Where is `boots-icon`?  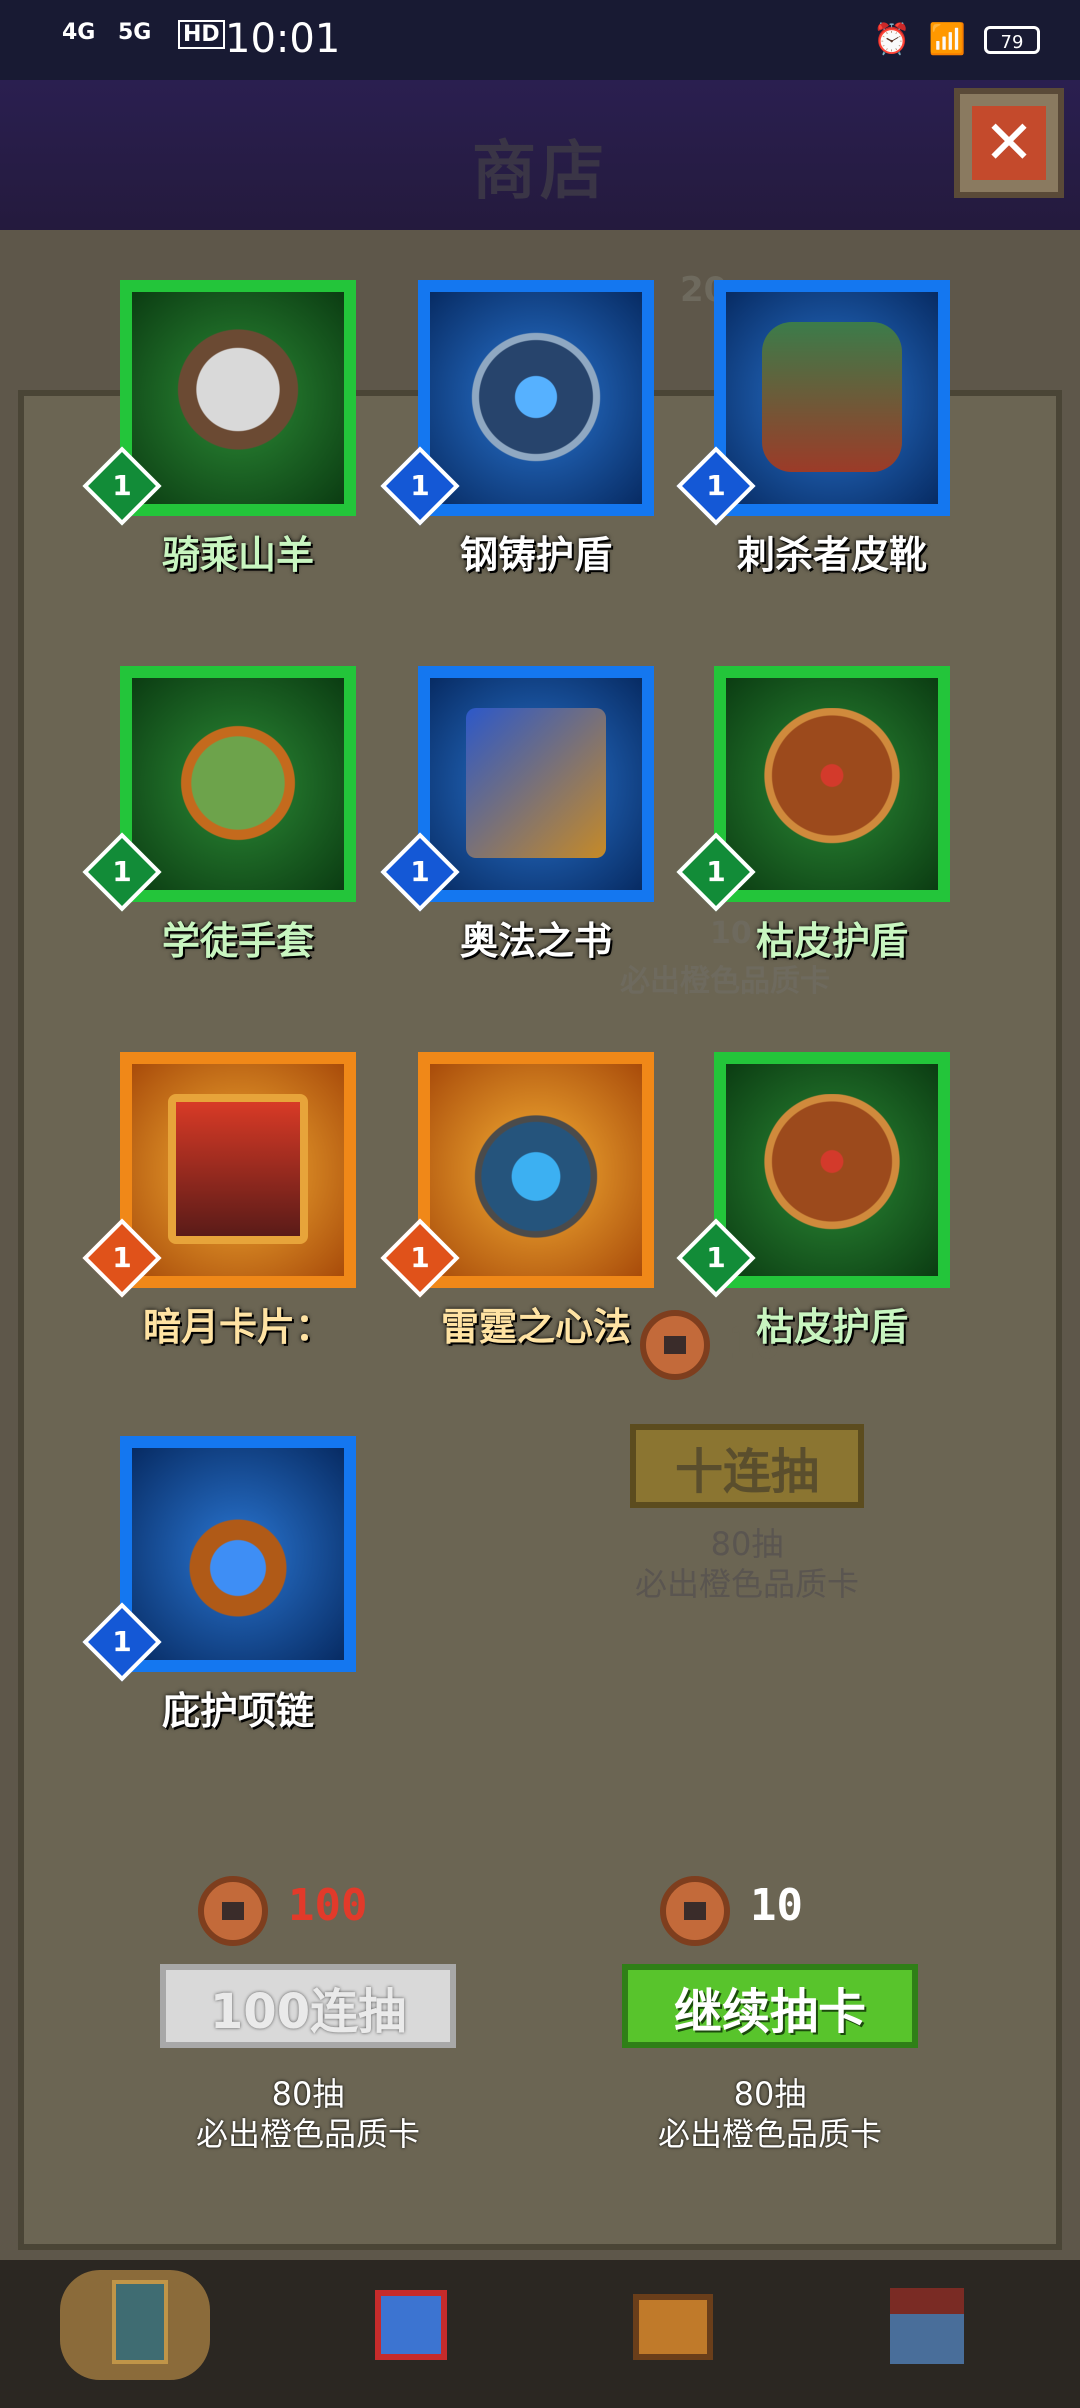 boots-icon is located at coordinates (832, 397).